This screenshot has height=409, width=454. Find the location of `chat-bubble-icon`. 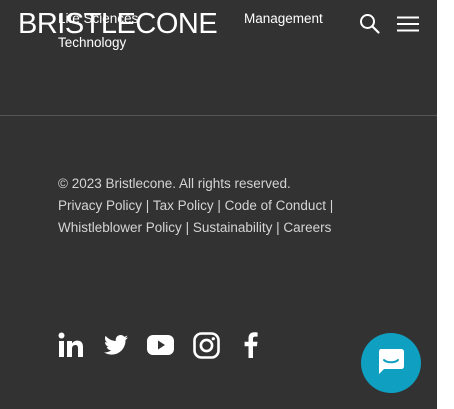

chat-bubble-icon is located at coordinates (391, 363).